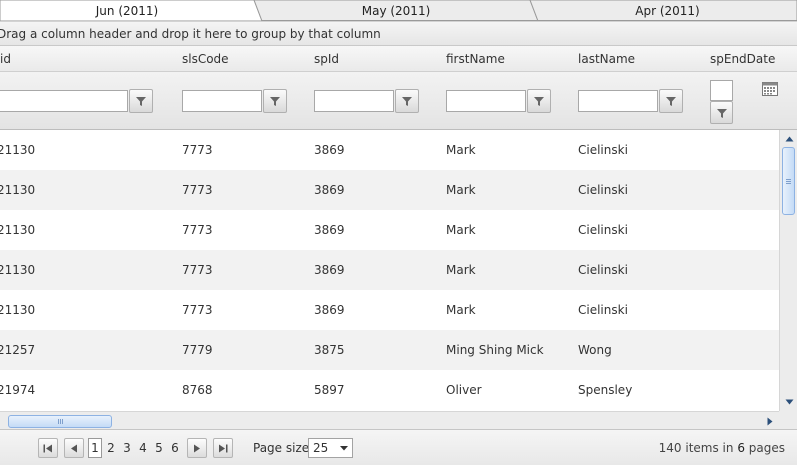 This screenshot has width=797, height=465. I want to click on horizontal-scrollbar, so click(389, 420).